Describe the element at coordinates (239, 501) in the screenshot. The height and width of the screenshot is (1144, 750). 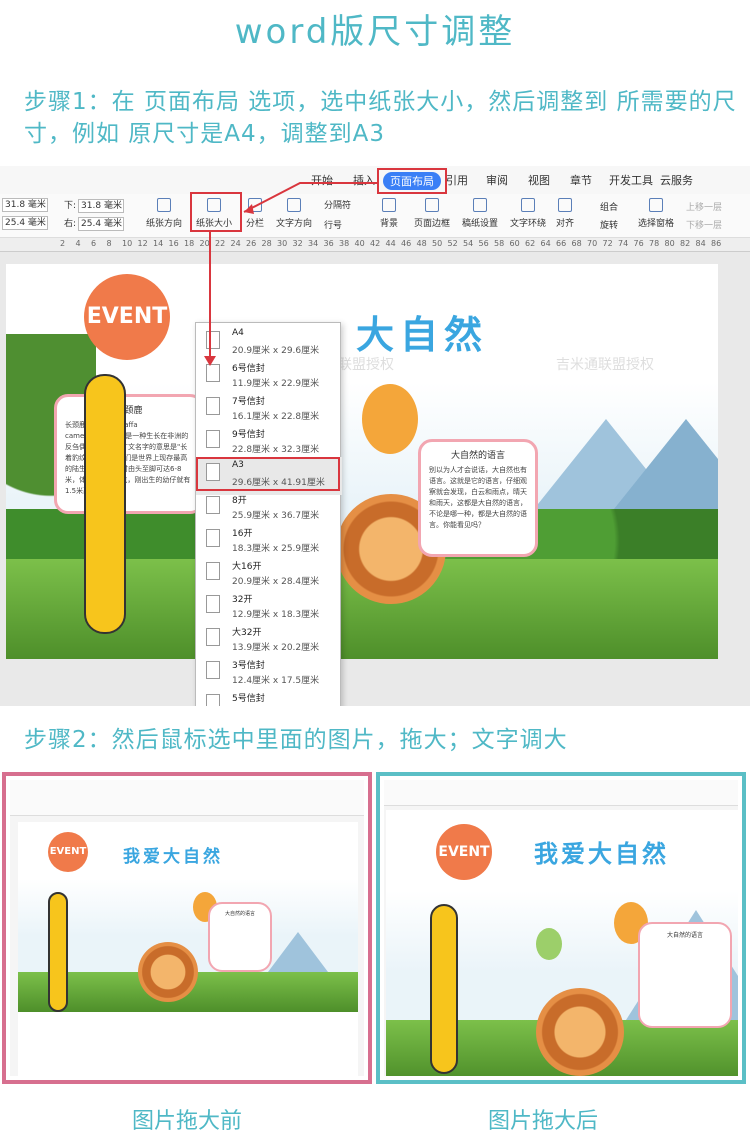
I see `paper-size-name: 8开` at that location.